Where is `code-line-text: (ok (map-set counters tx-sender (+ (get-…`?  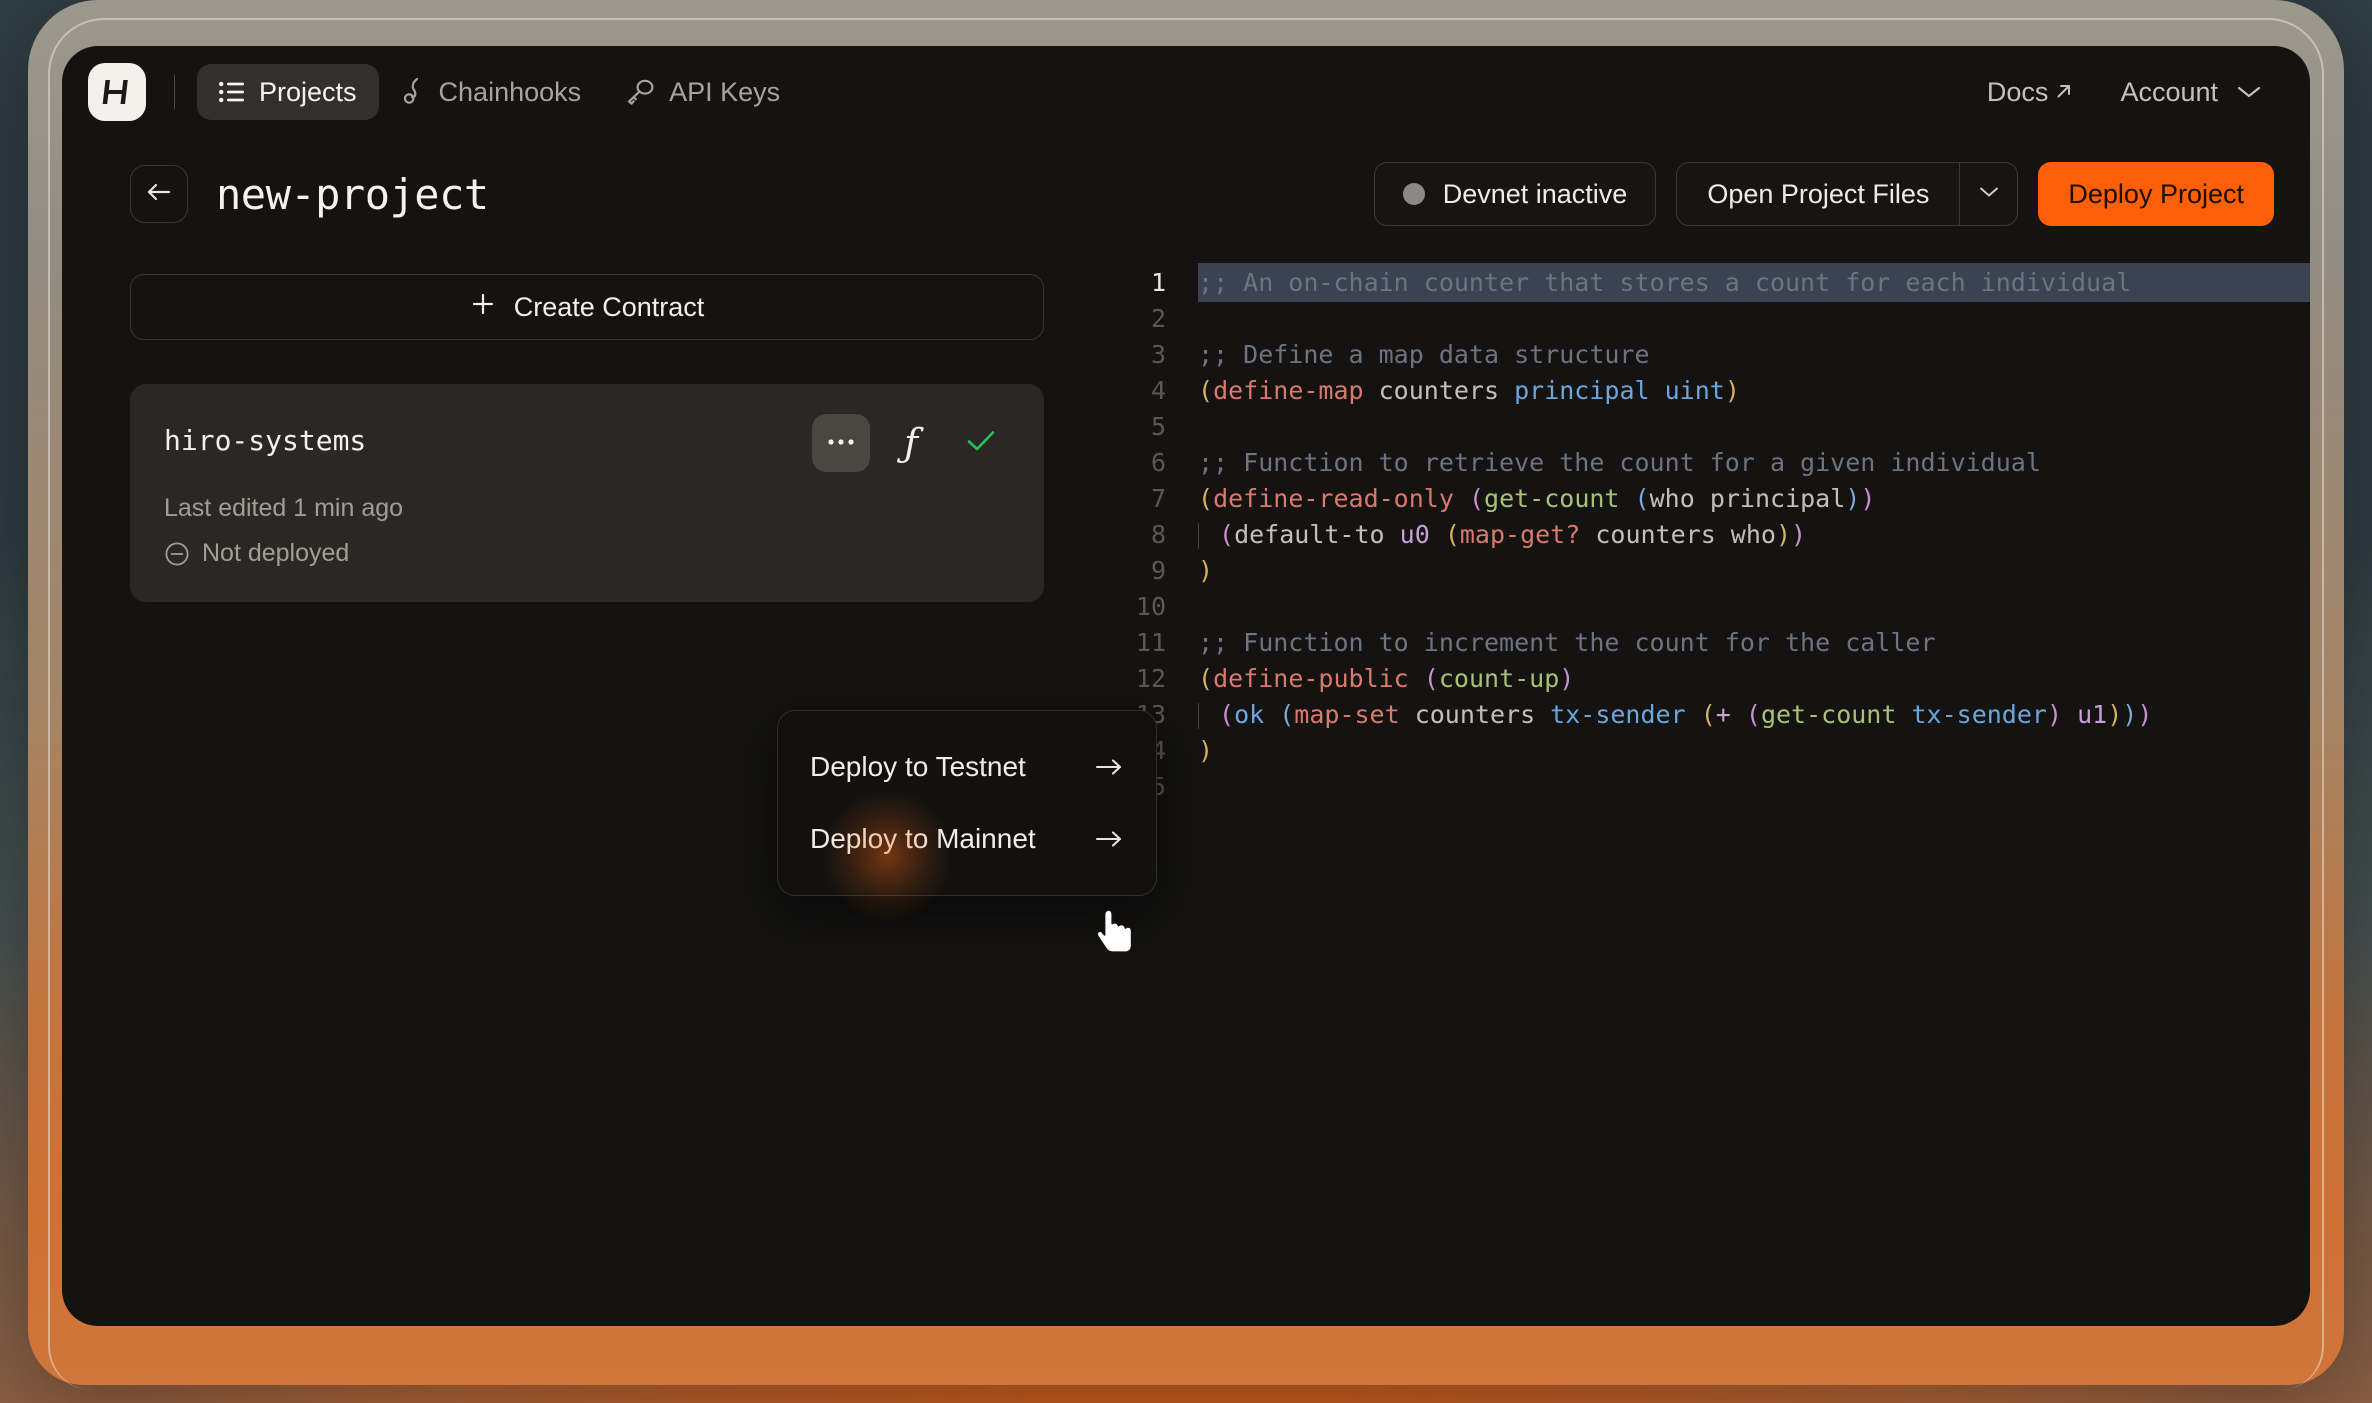
code-line-text: (ok (map-set counters tx-sender (+ (get-… is located at coordinates (1754, 714).